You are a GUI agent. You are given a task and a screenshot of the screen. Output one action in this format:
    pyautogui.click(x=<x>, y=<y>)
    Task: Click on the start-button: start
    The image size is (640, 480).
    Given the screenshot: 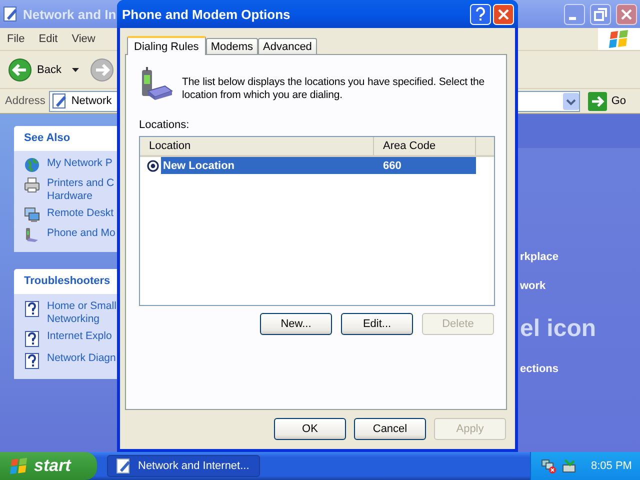 What is the action you would take?
    pyautogui.click(x=48, y=466)
    